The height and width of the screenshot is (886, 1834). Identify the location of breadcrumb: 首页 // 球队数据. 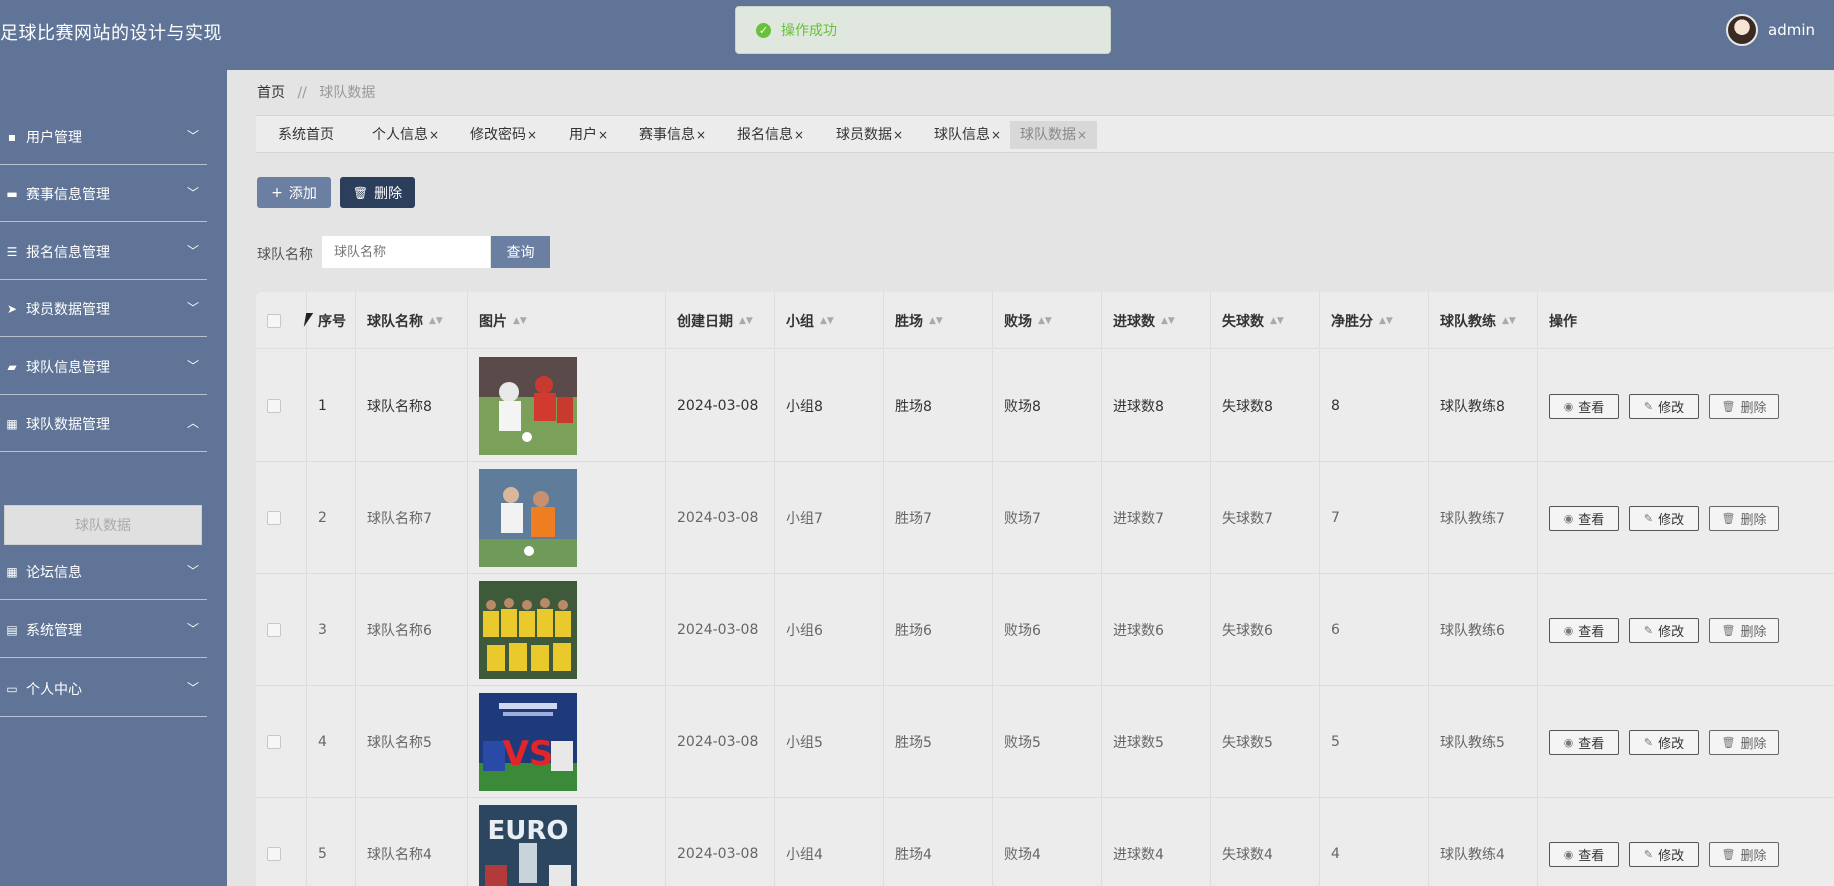
(316, 92).